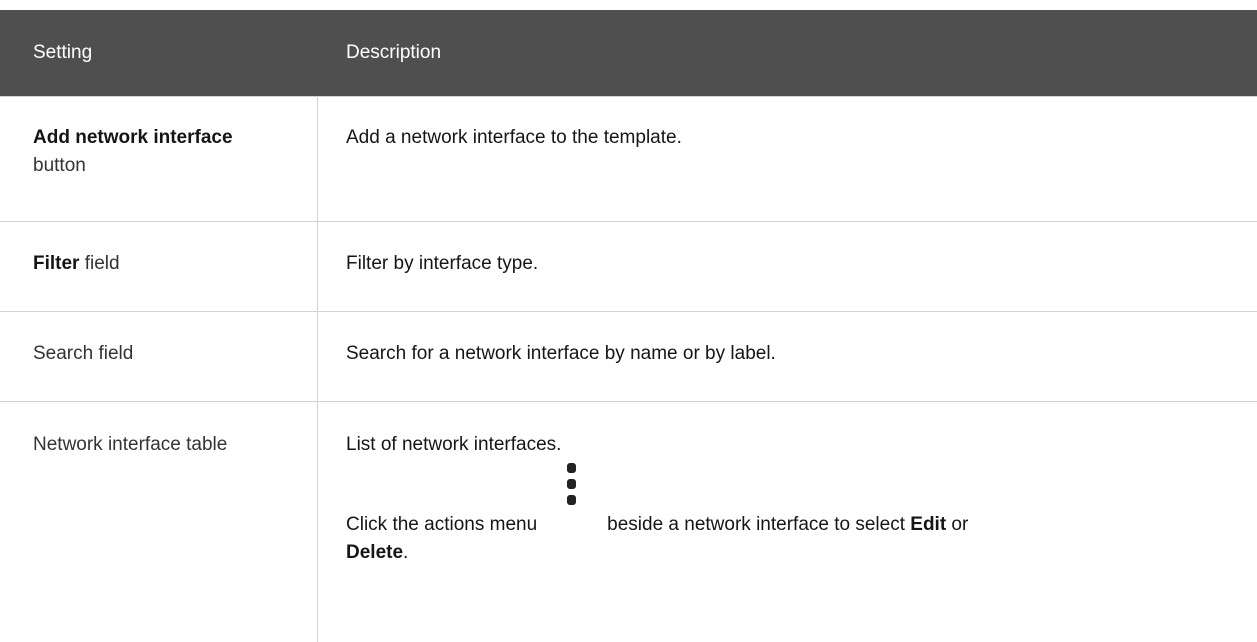 This screenshot has width=1257, height=642. Describe the element at coordinates (628, 267) in the screenshot. I see `table-row: Filter field Filter by interface type.` at that location.